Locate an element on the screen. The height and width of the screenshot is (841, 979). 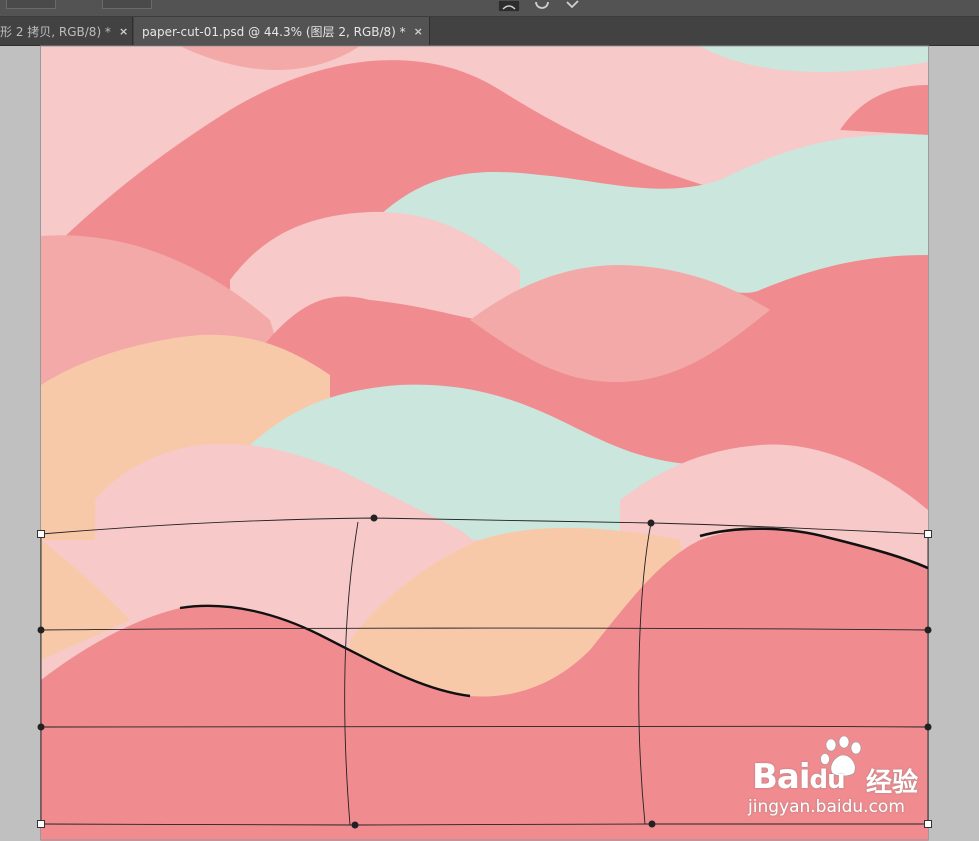
watermark-url: jingyan.baidu.com is located at coordinates (826, 807).